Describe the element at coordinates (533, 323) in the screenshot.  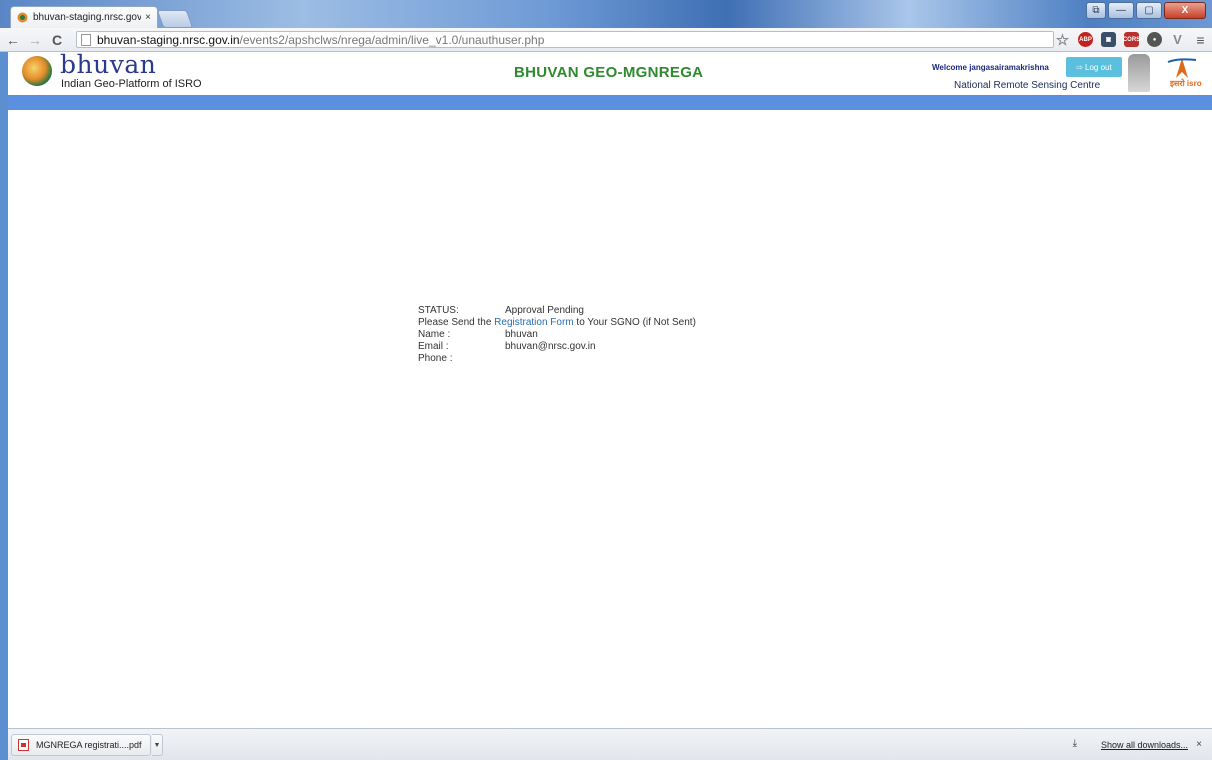
I see `registration-form-link: Registration Form` at that location.